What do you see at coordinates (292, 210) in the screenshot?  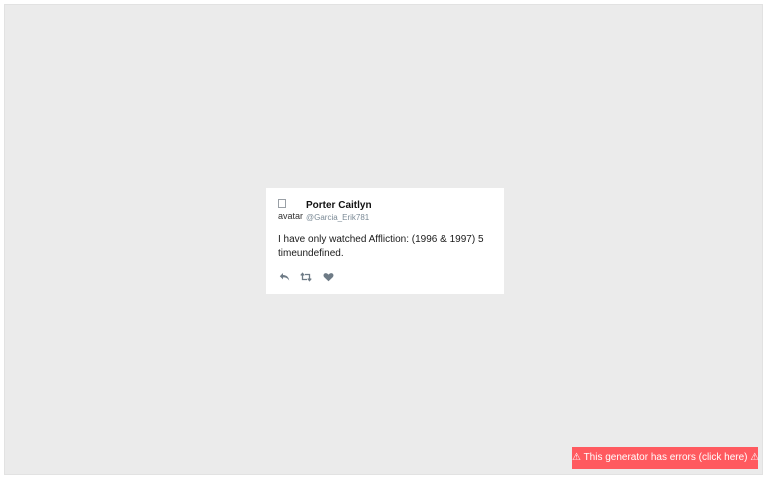 I see `avatar: avatar` at bounding box center [292, 210].